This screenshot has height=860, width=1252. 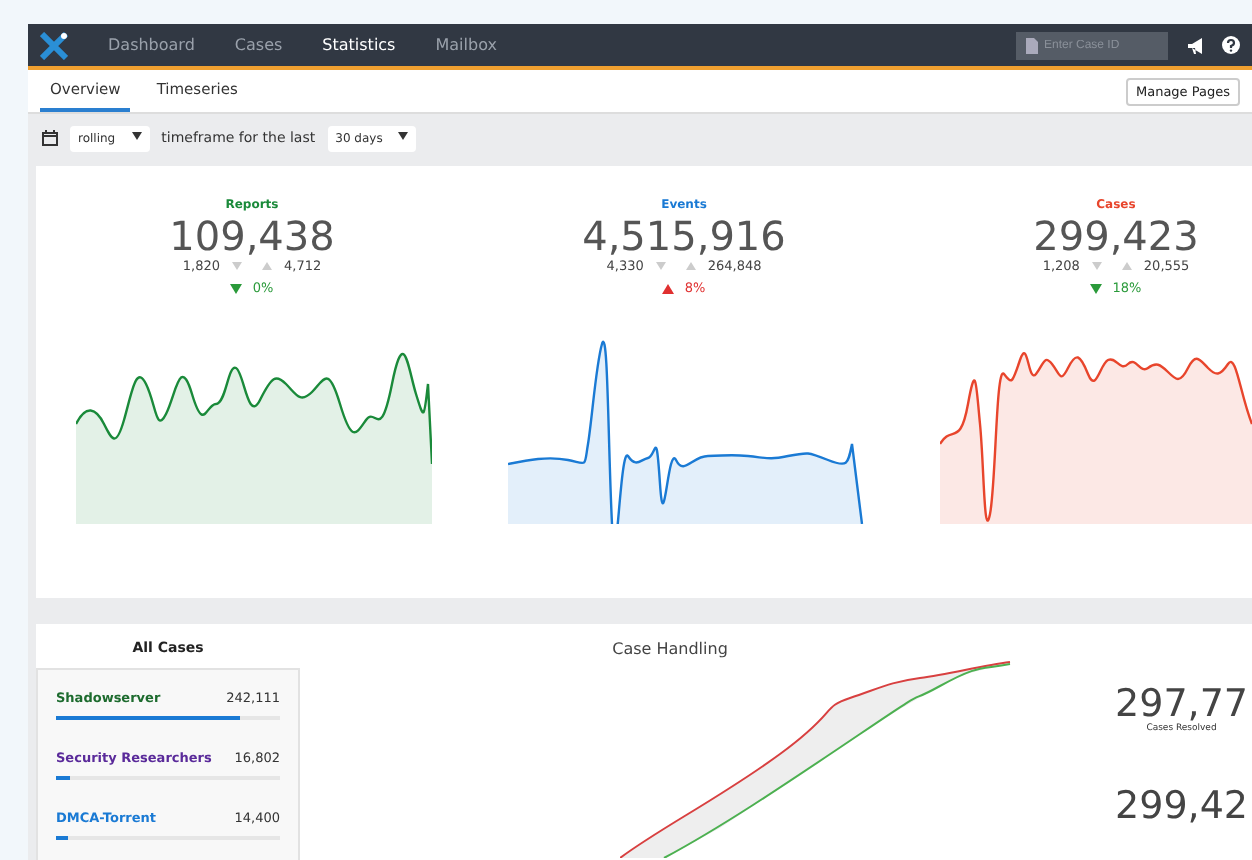 What do you see at coordinates (258, 45) in the screenshot?
I see `nav-link: Cases` at bounding box center [258, 45].